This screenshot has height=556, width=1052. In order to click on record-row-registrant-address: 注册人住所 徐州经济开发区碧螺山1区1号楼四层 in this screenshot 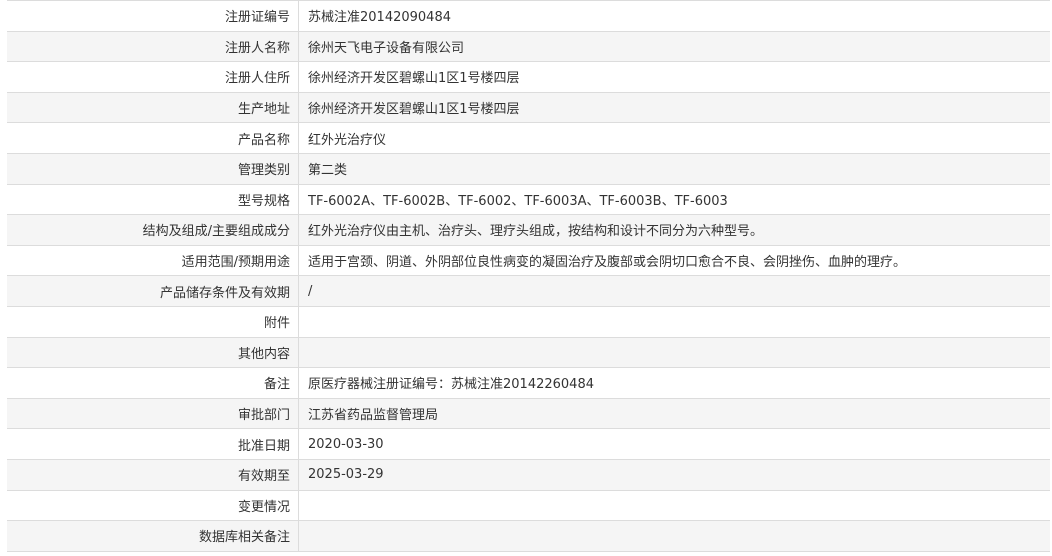, I will do `click(528, 77)`.